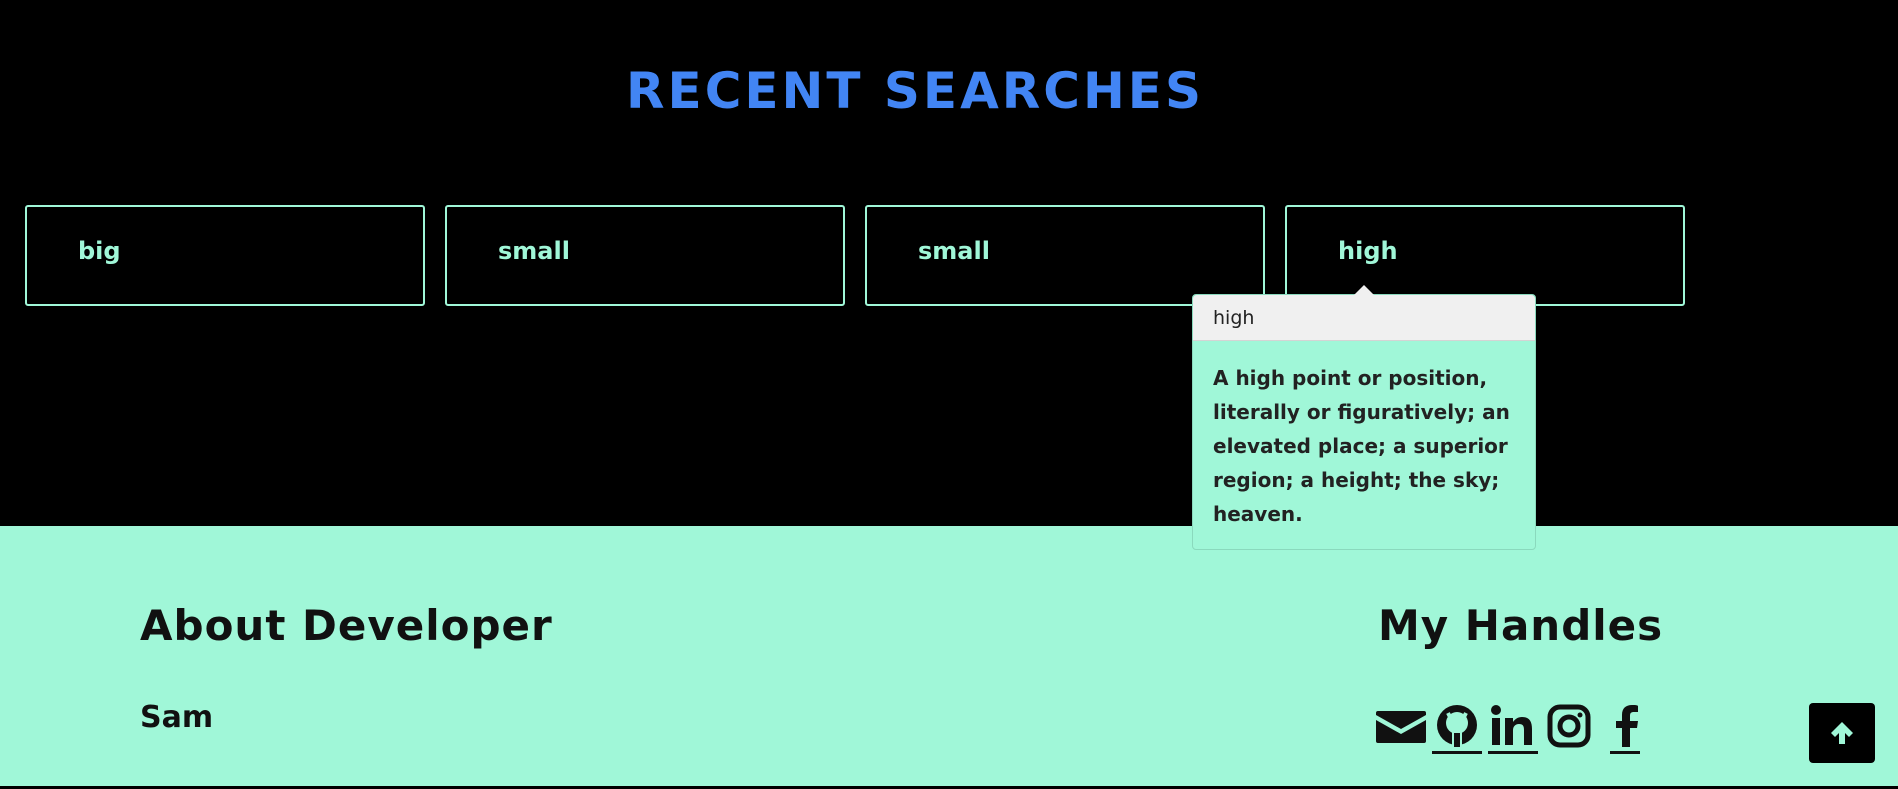 The image size is (1898, 789). What do you see at coordinates (1457, 727) in the screenshot?
I see `github-icon` at bounding box center [1457, 727].